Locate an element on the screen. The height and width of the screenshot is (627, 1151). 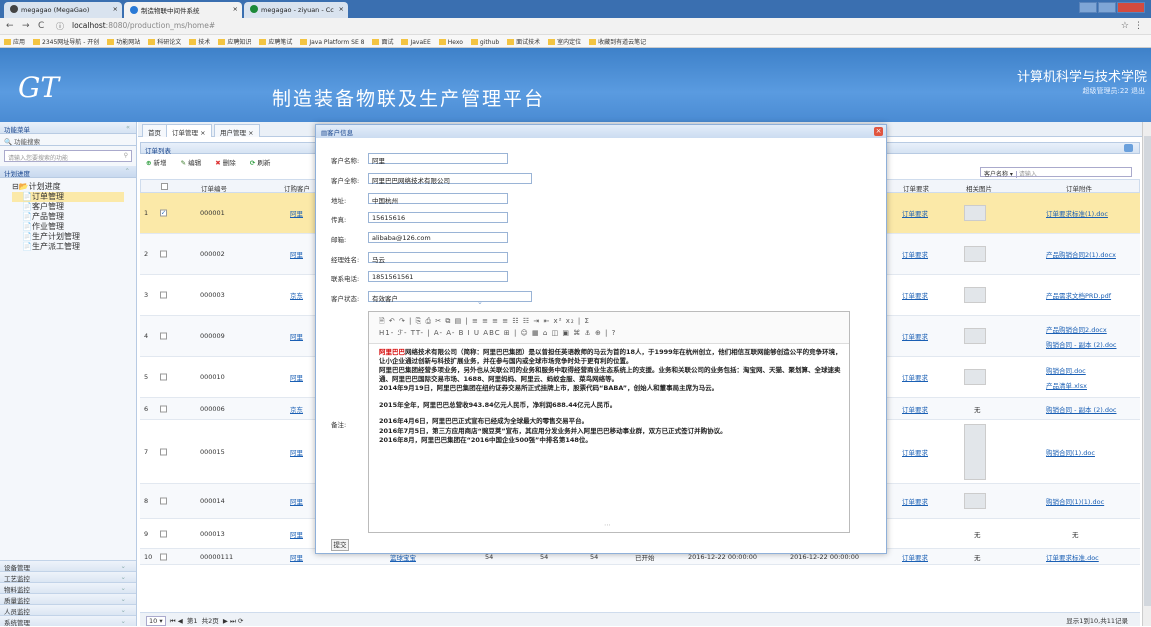
tree-root: ⊟📂计划进度 is located at coordinates (68, 187).